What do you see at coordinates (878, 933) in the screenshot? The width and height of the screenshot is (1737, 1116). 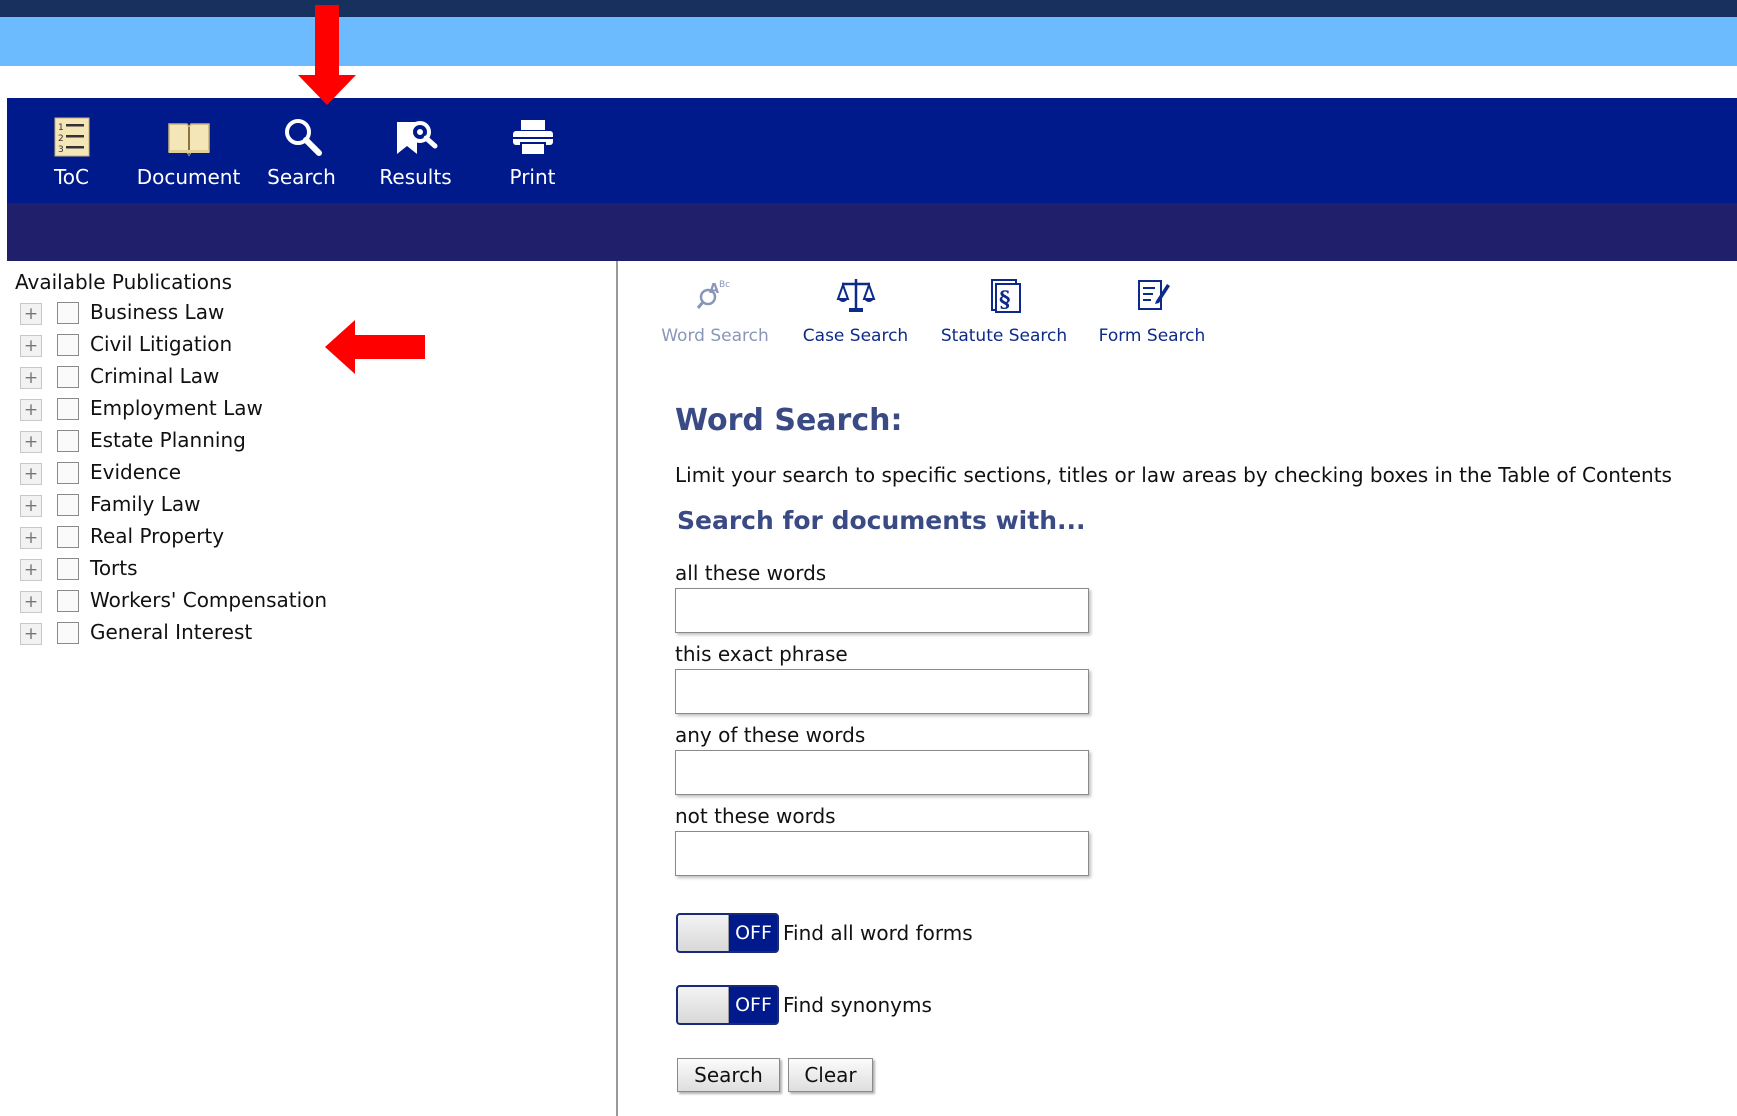 I see `word-forms-label: Find all word forms` at bounding box center [878, 933].